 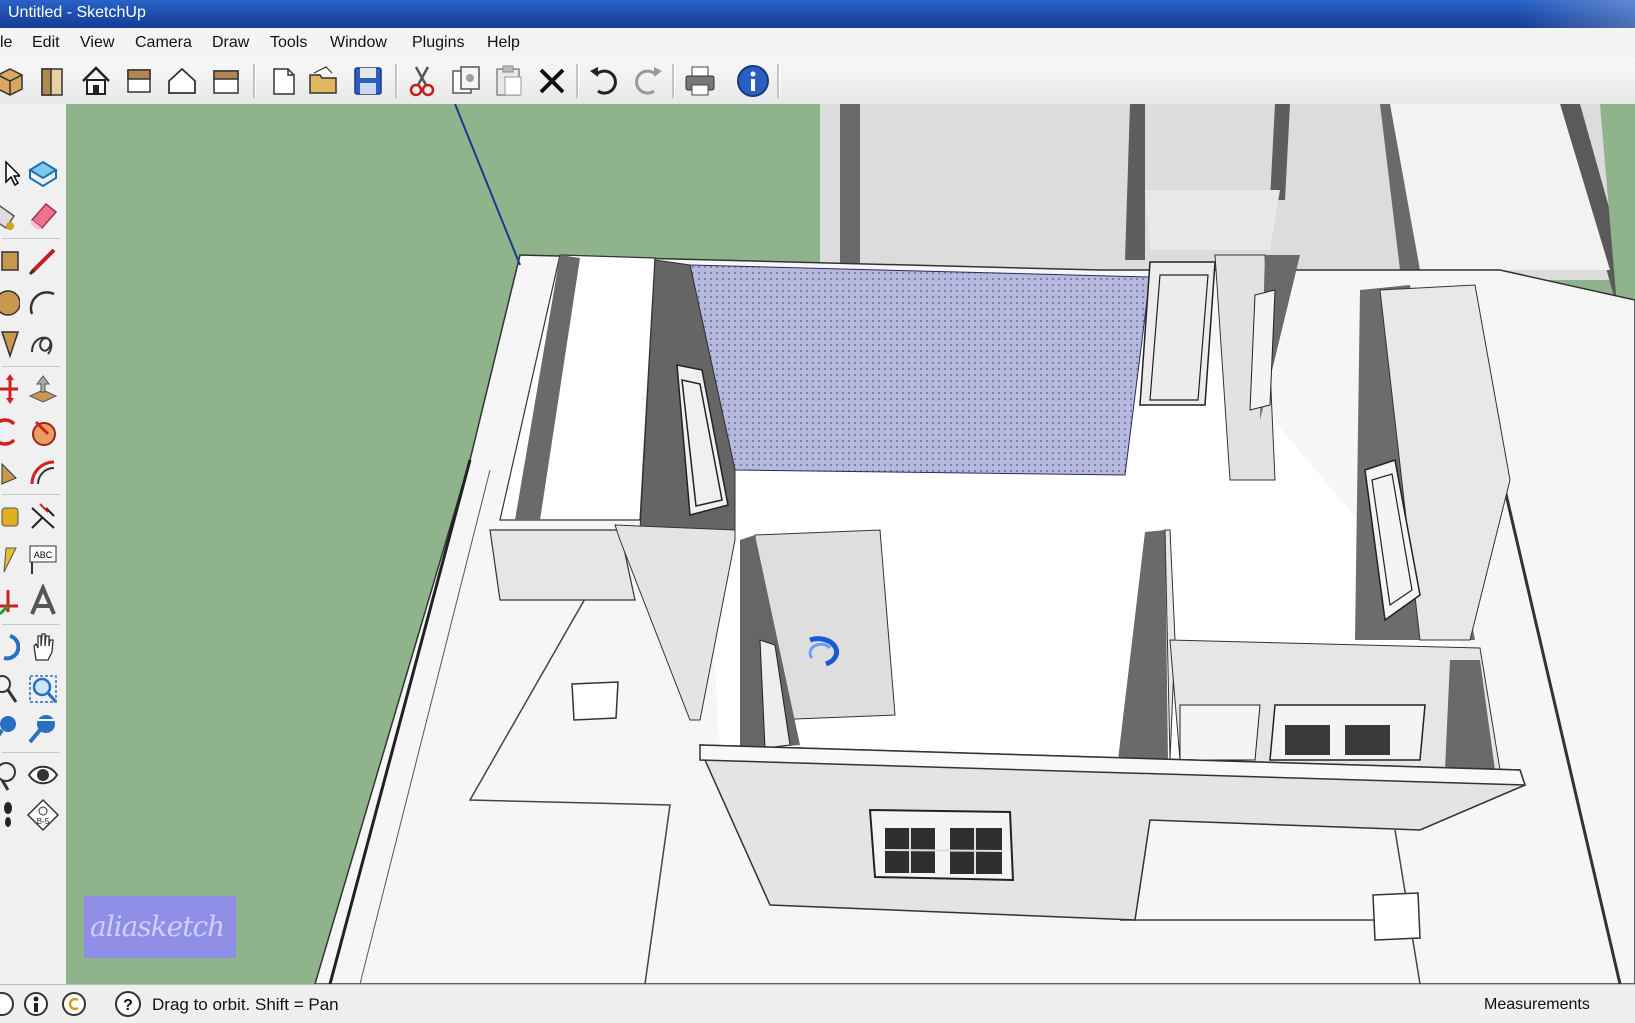 I want to click on zoom-icon, so click(x=10, y=689).